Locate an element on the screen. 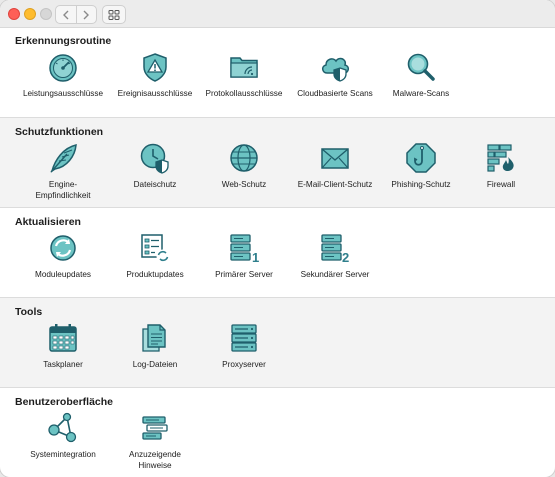 This screenshot has height=477, width=555. zoom-window-button is located at coordinates (46, 14).